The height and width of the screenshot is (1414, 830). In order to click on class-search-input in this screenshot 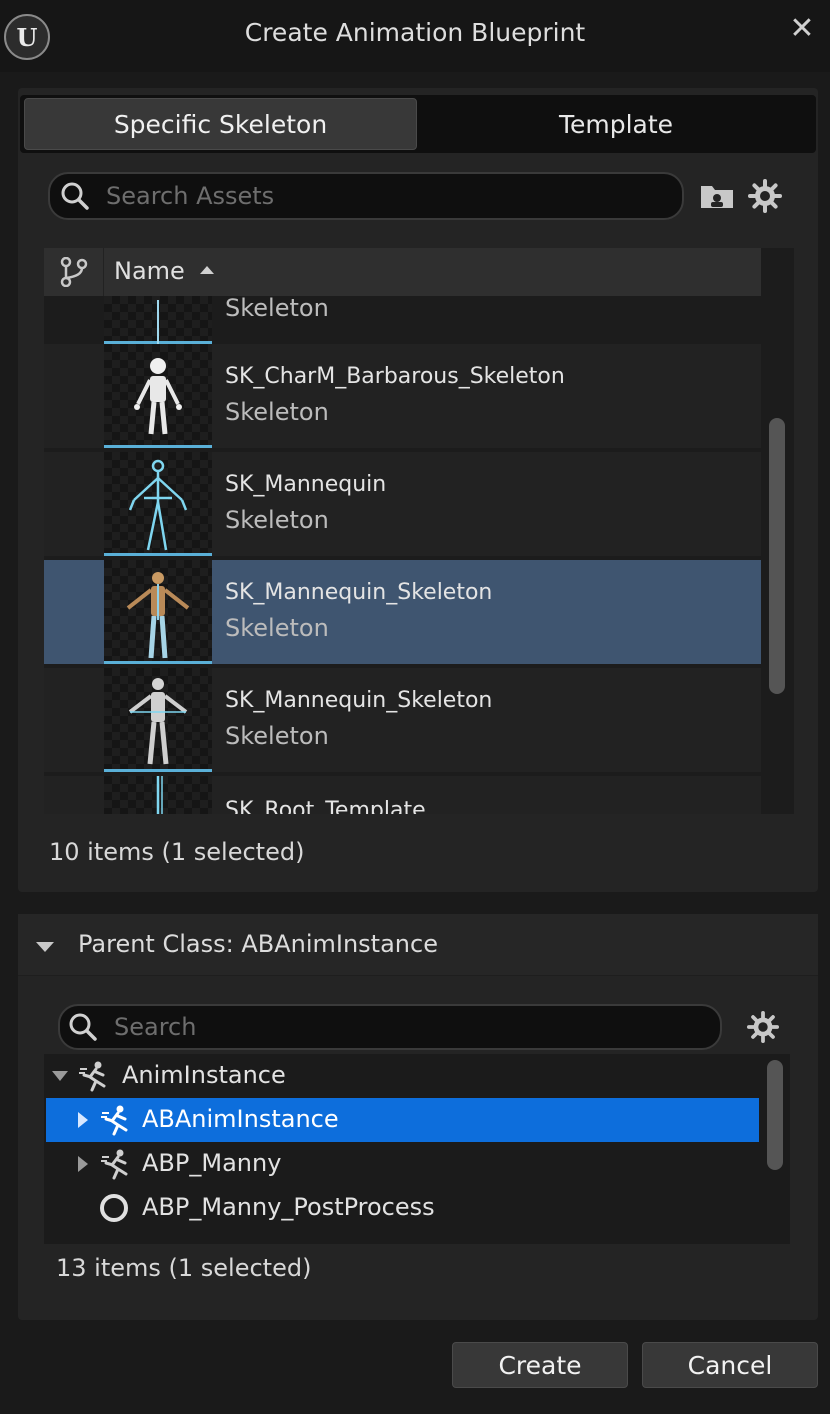, I will do `click(414, 1027)`.